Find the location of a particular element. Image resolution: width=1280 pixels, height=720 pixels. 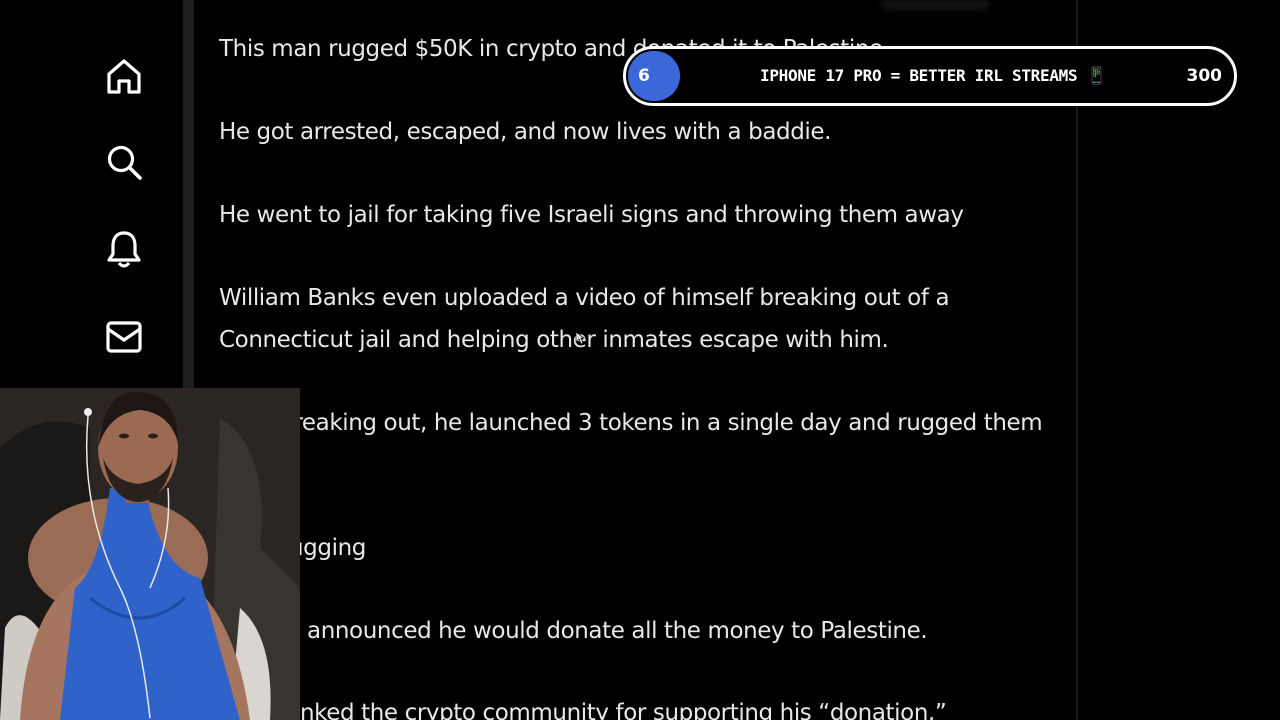

goal-current-count: 6 is located at coordinates (644, 76).